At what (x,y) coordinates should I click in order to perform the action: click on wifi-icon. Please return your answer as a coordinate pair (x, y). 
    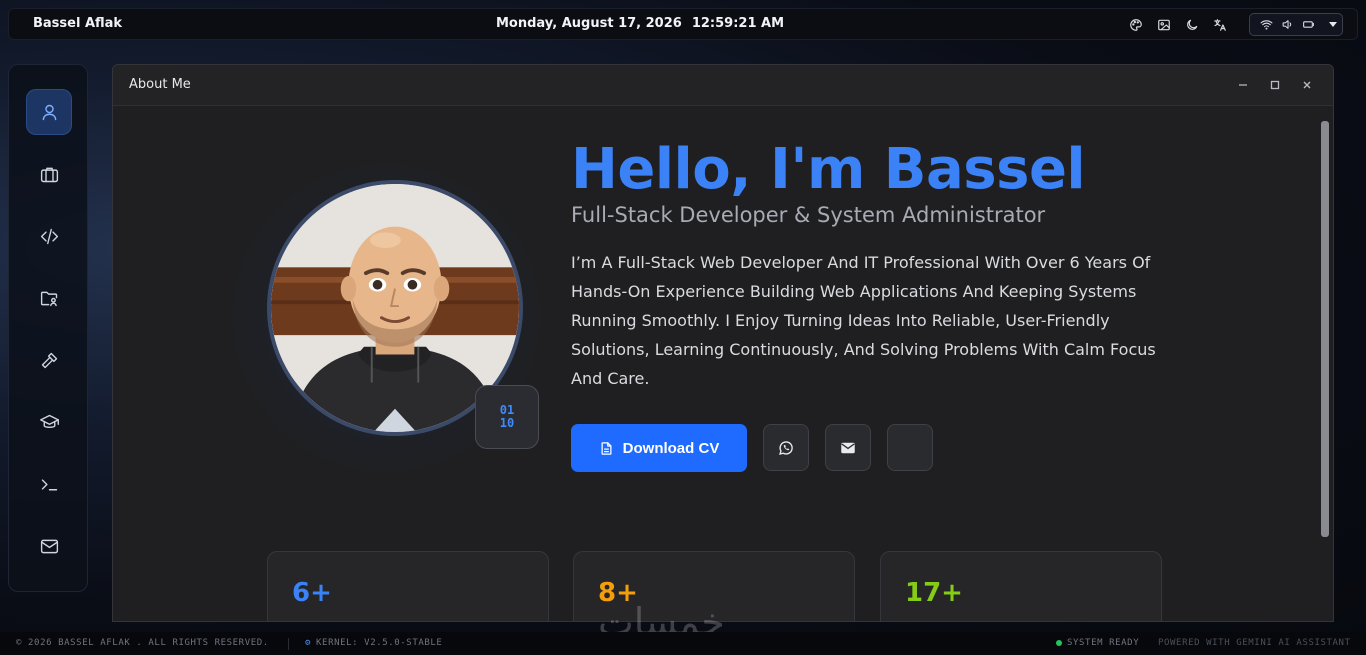
    Looking at the image, I should click on (1266, 25).